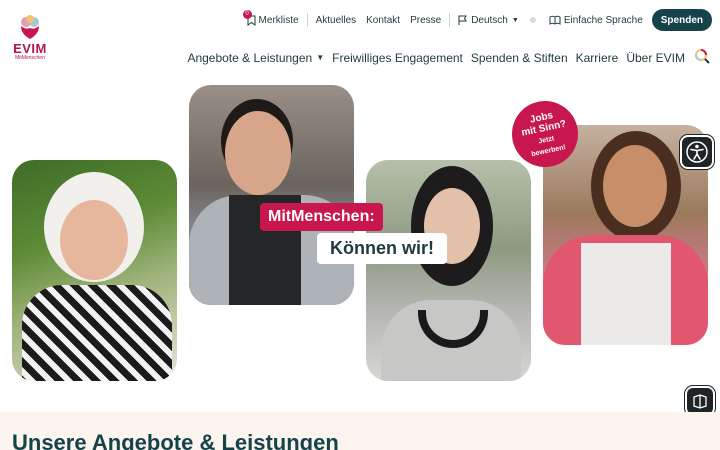  I want to click on book-icon, so click(555, 20).